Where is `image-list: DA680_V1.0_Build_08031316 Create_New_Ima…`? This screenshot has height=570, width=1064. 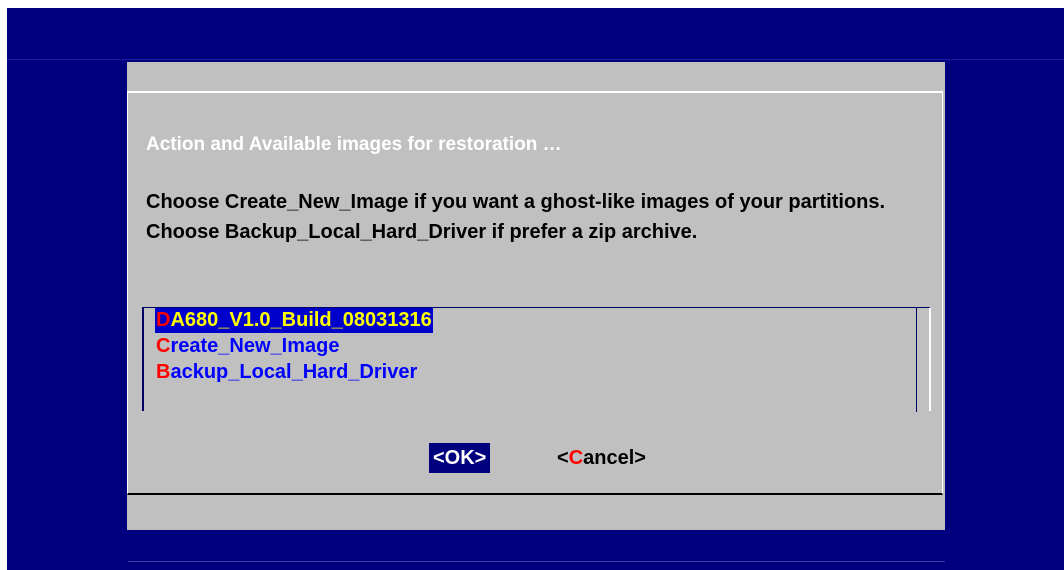 image-list: DA680_V1.0_Build_08031316 Create_New_Ima… is located at coordinates (536, 359).